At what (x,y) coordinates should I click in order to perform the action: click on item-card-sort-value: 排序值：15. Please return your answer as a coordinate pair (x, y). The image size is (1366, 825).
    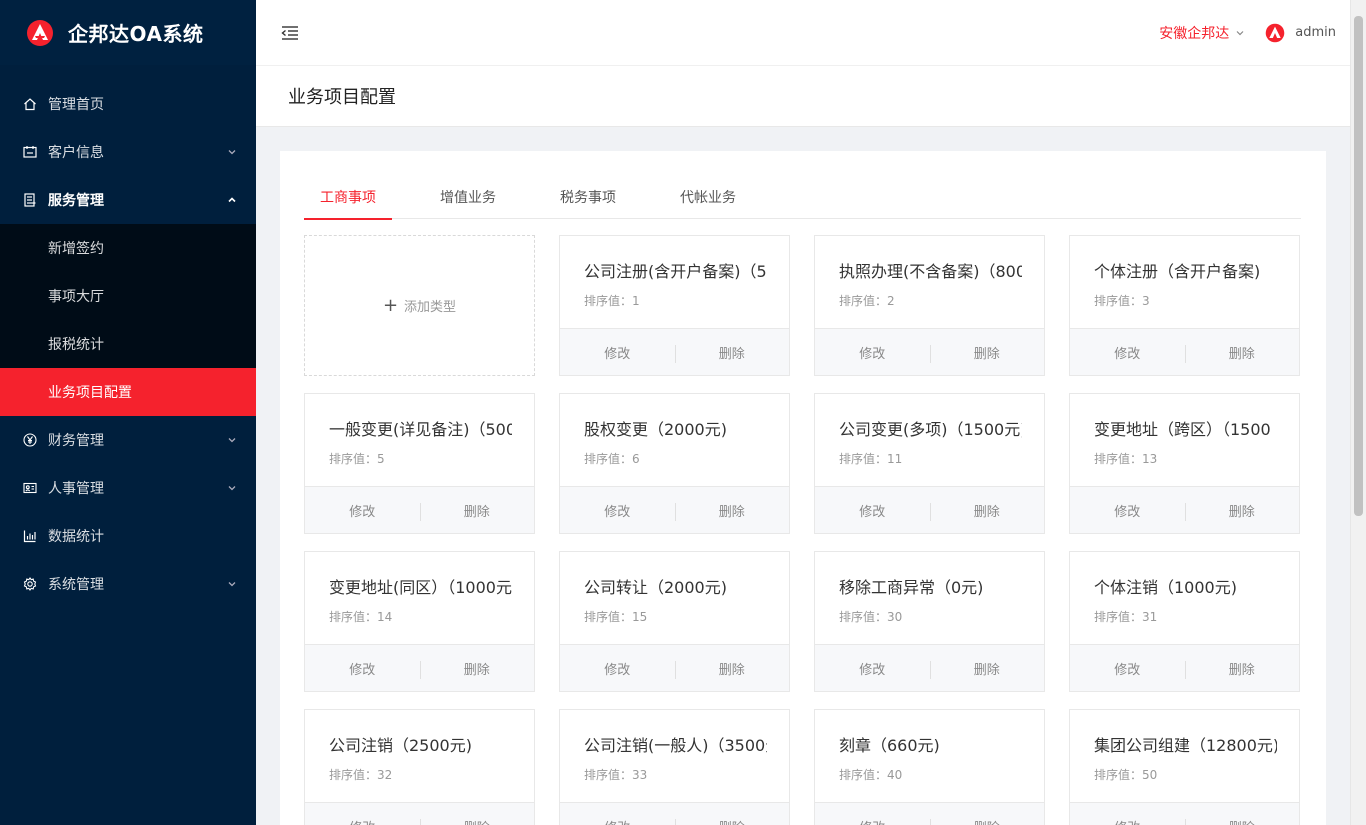
    Looking at the image, I should click on (616, 617).